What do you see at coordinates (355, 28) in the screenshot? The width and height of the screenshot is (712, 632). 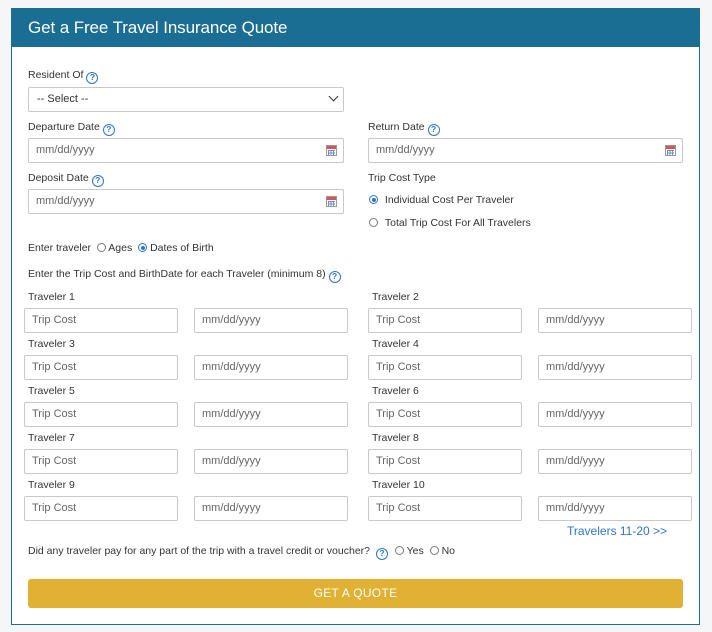 I see `form-header: Get a Free Travel Insurance Quote` at bounding box center [355, 28].